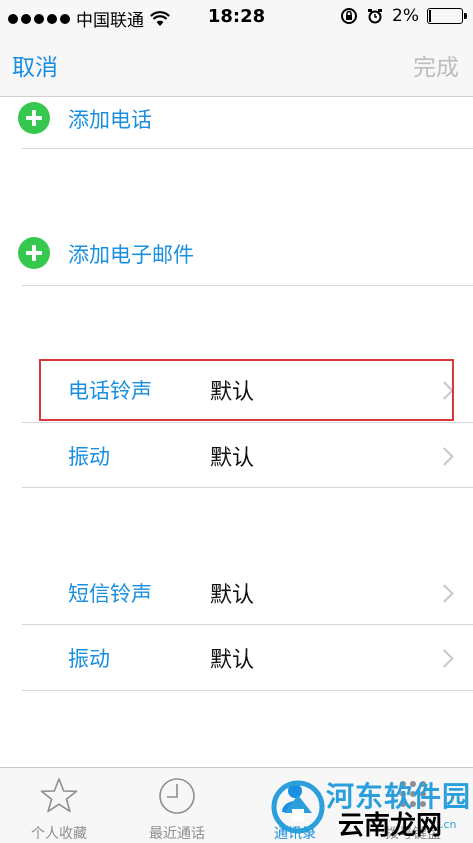 This screenshot has width=473, height=843. I want to click on clock-icon, so click(177, 796).